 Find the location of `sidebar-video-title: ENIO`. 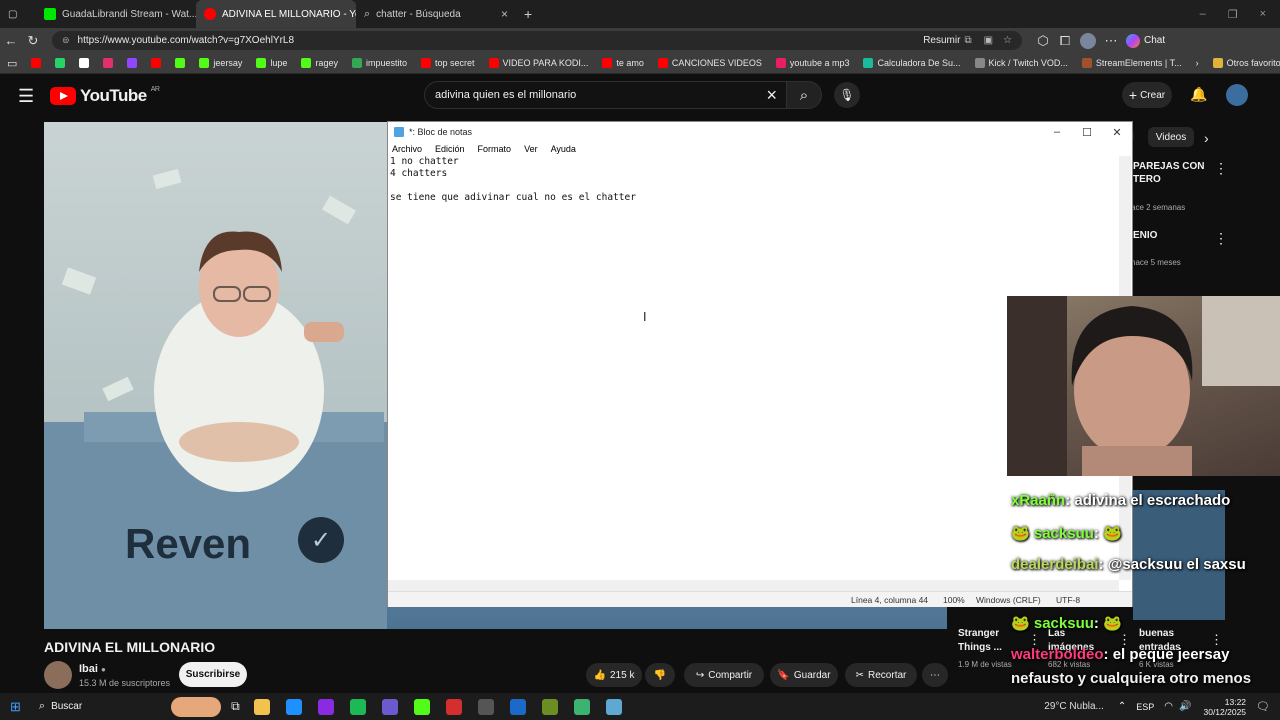

sidebar-video-title: ENIO is located at coordinates (1145, 235).